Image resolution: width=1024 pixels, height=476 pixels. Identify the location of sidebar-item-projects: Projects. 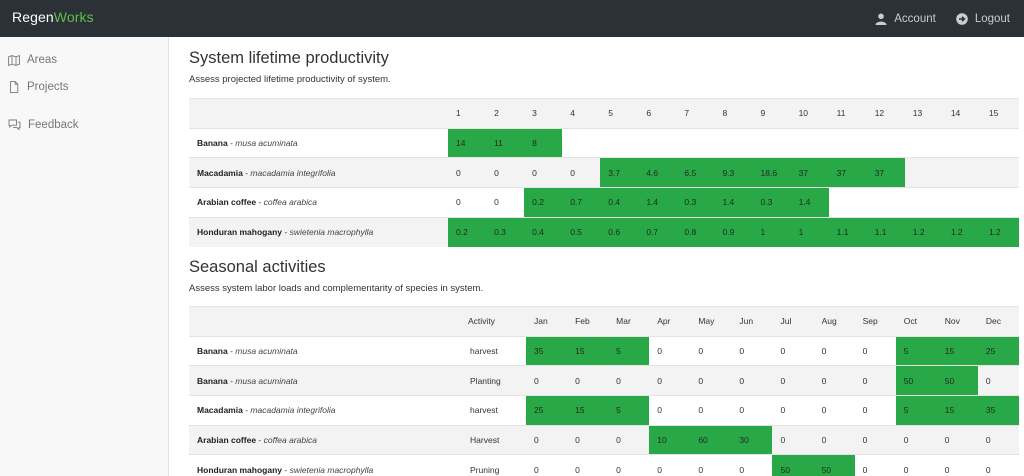
(38, 87).